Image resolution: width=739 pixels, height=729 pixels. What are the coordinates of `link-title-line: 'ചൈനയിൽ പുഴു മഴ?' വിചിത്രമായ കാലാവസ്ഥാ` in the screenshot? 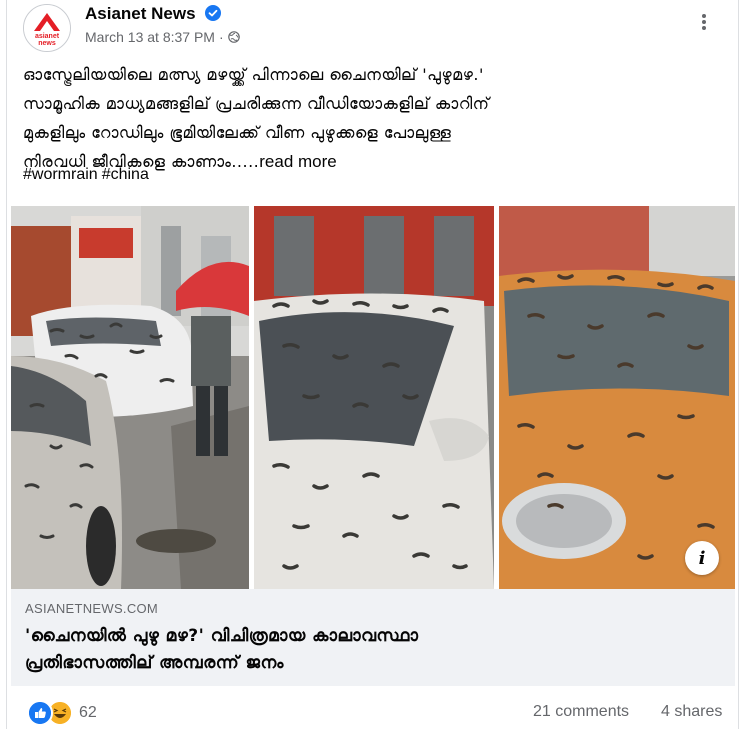 It's located at (222, 636).